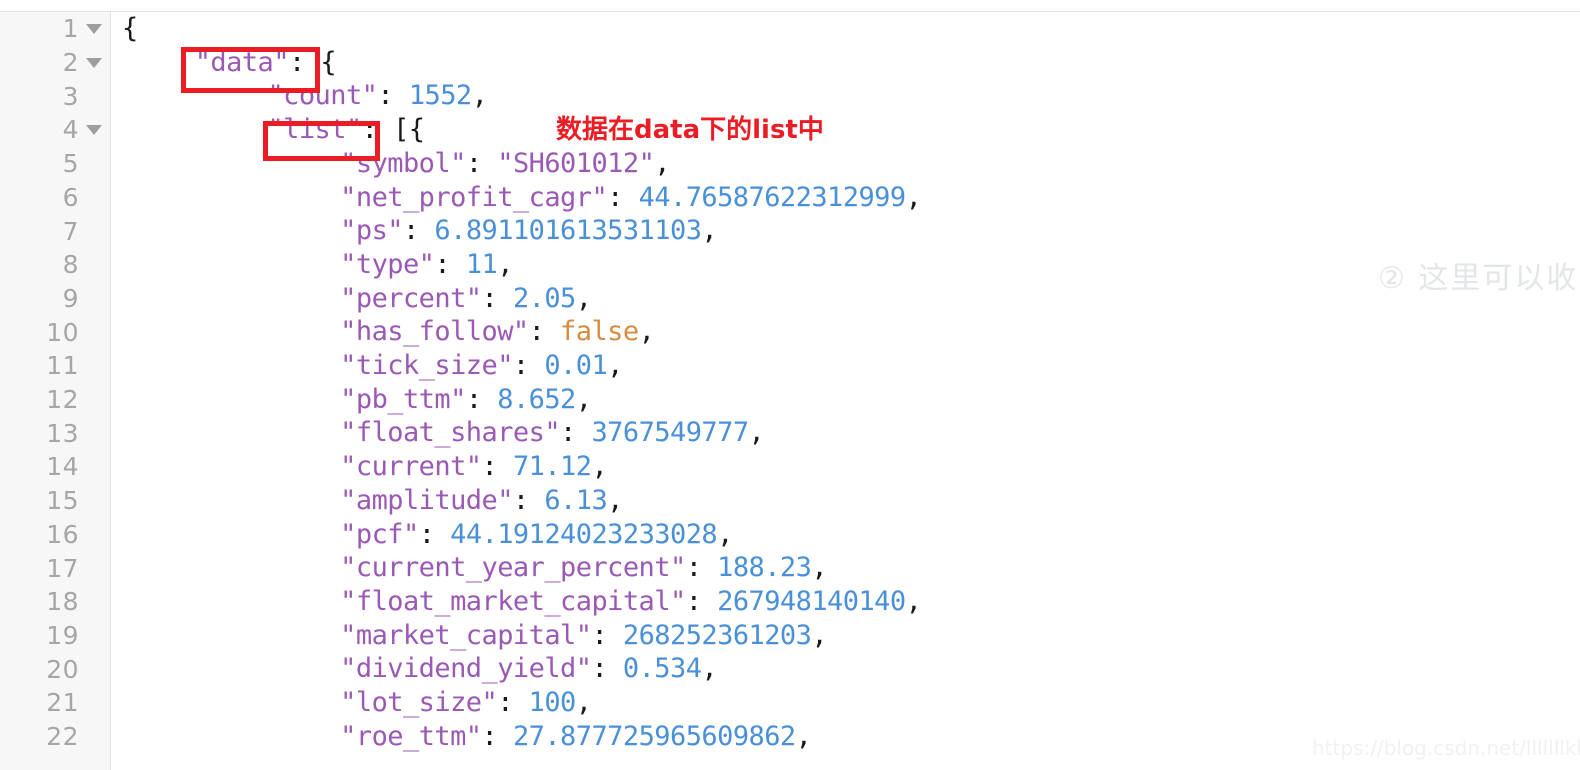 This screenshot has width=1580, height=770. I want to click on token-str: "SH601012", so click(576, 163).